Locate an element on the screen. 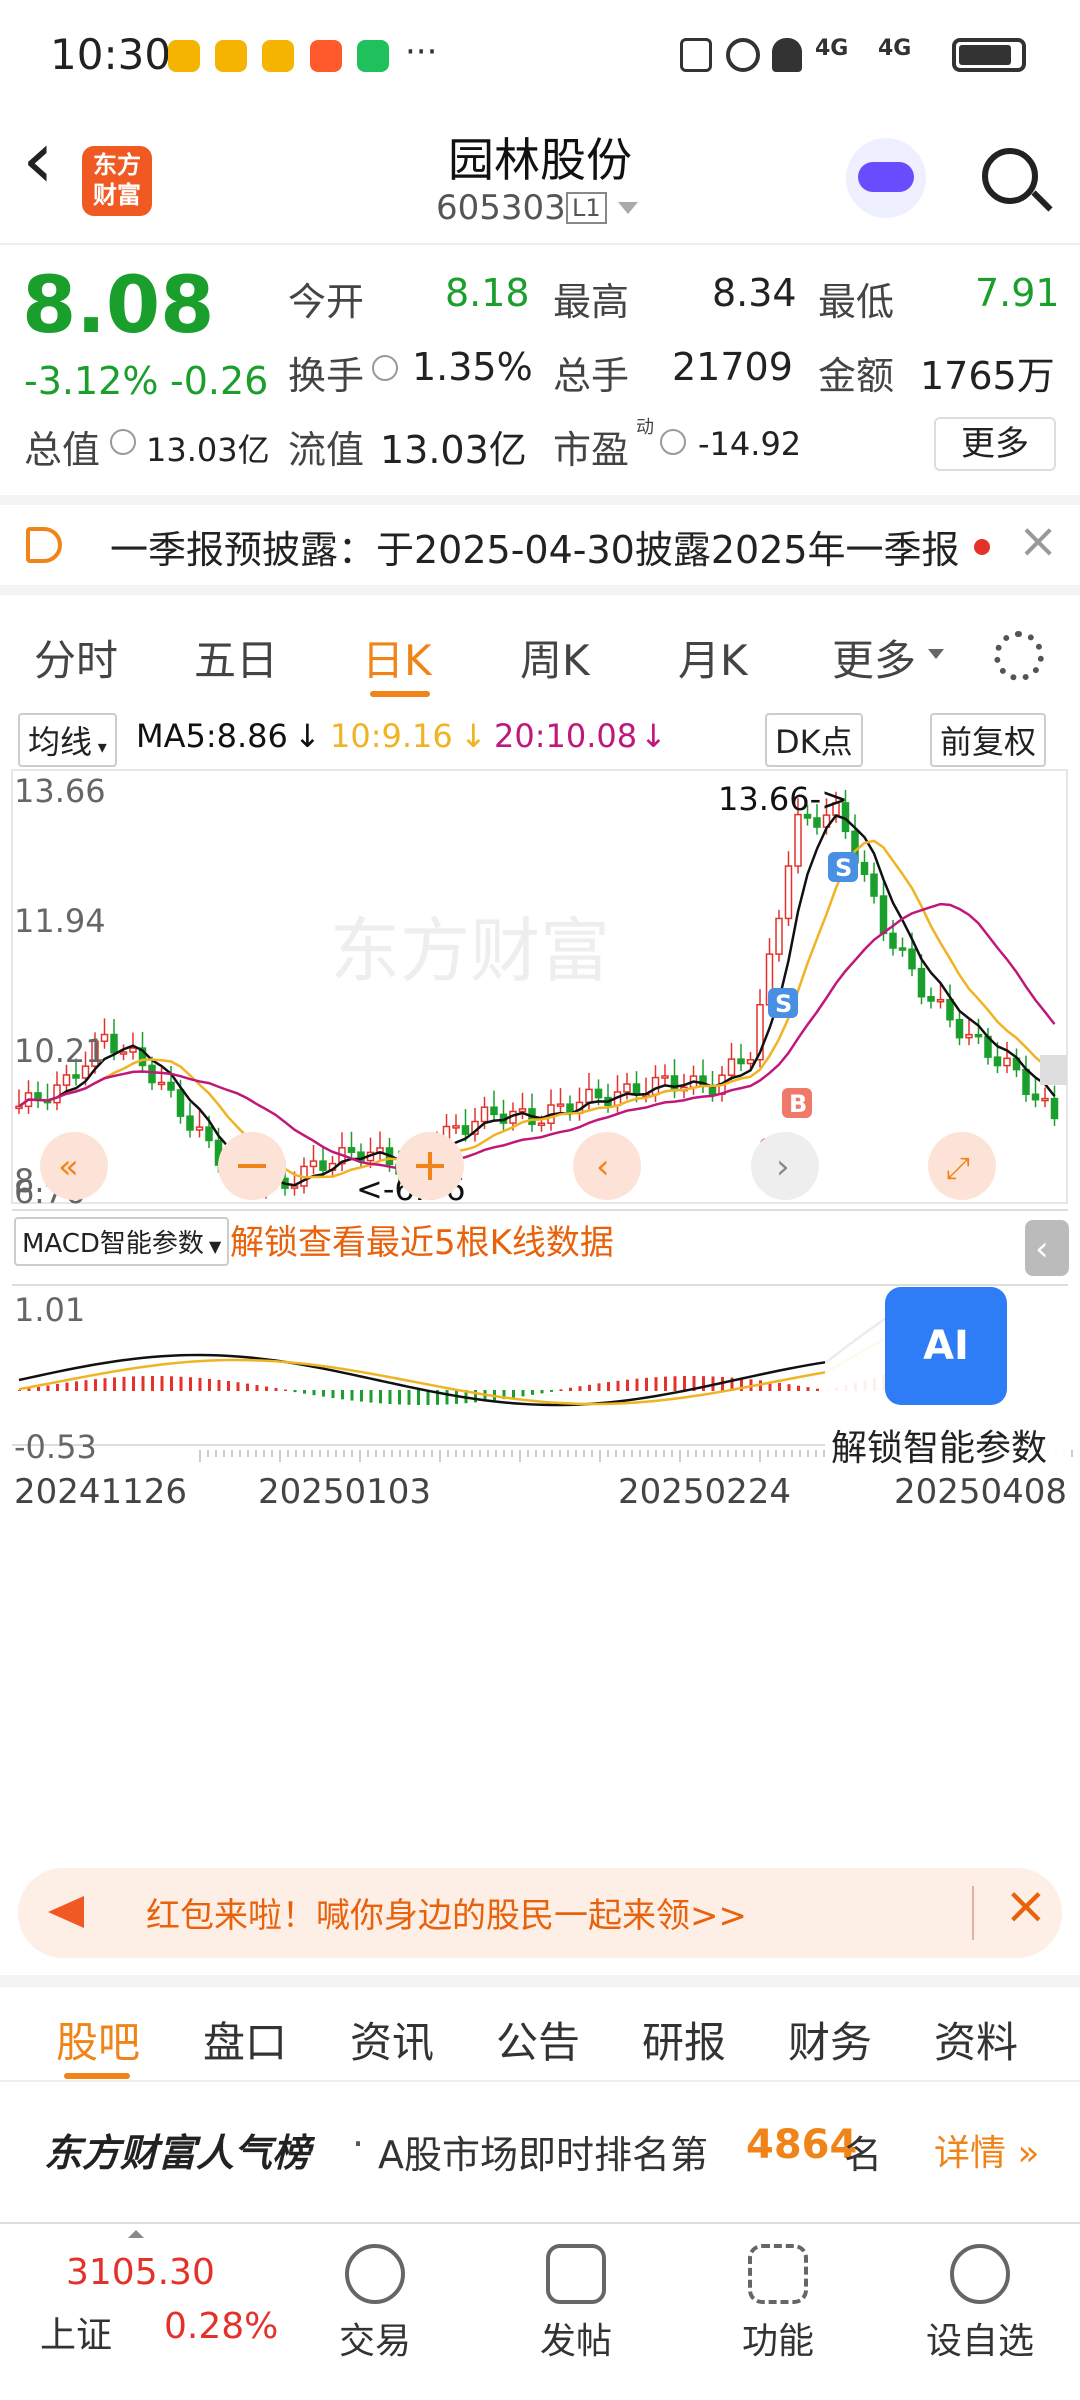  volume-value: 21709 is located at coordinates (732, 367).